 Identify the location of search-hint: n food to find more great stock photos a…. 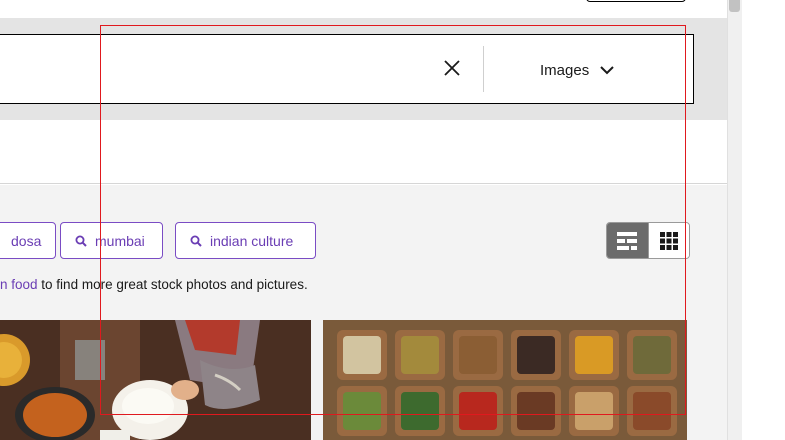
(154, 284).